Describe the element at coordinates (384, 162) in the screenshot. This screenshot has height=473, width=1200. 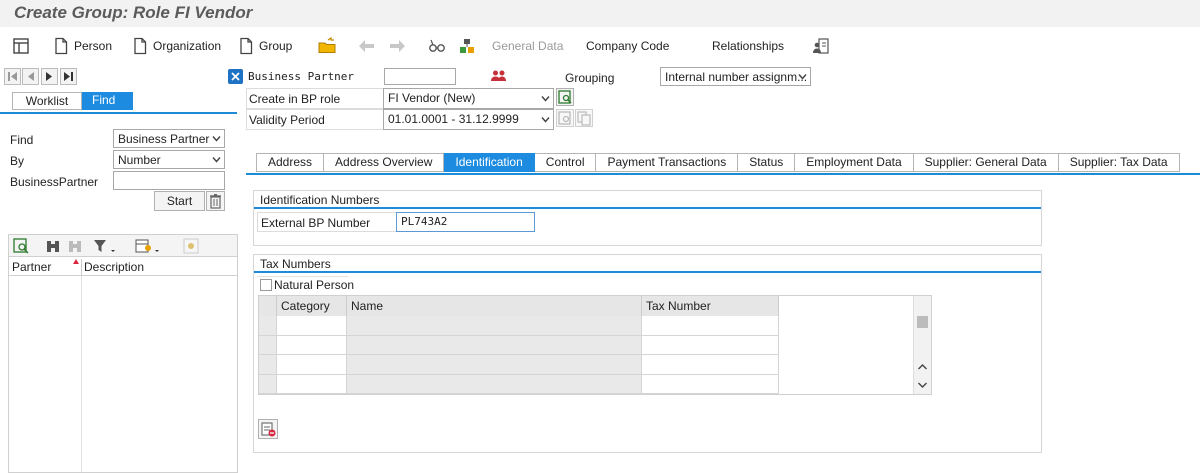
I see `tab-address-overview: Address Overview` at that location.